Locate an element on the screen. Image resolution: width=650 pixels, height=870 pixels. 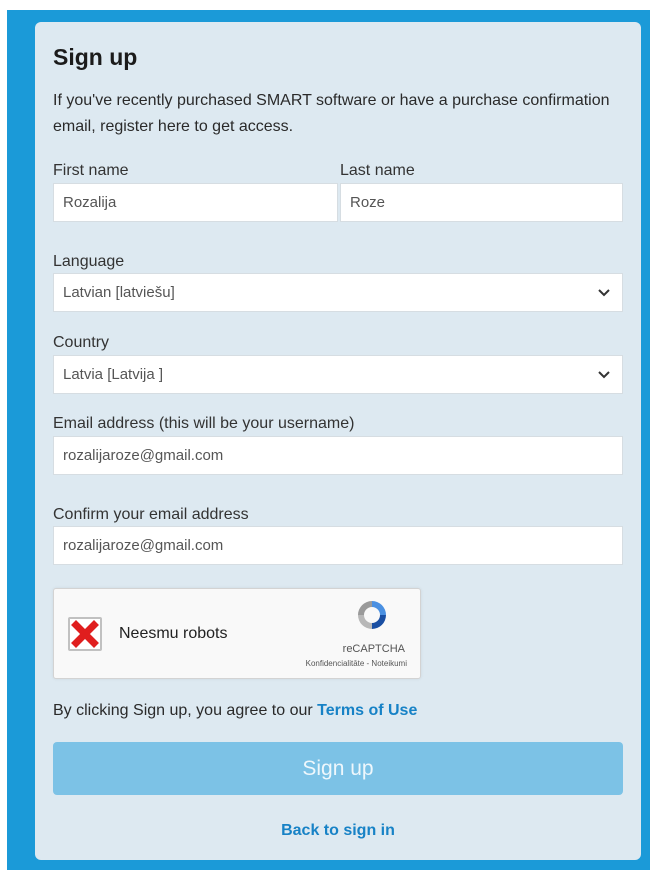
recaptcha-logo-icon is located at coordinates (372, 615).